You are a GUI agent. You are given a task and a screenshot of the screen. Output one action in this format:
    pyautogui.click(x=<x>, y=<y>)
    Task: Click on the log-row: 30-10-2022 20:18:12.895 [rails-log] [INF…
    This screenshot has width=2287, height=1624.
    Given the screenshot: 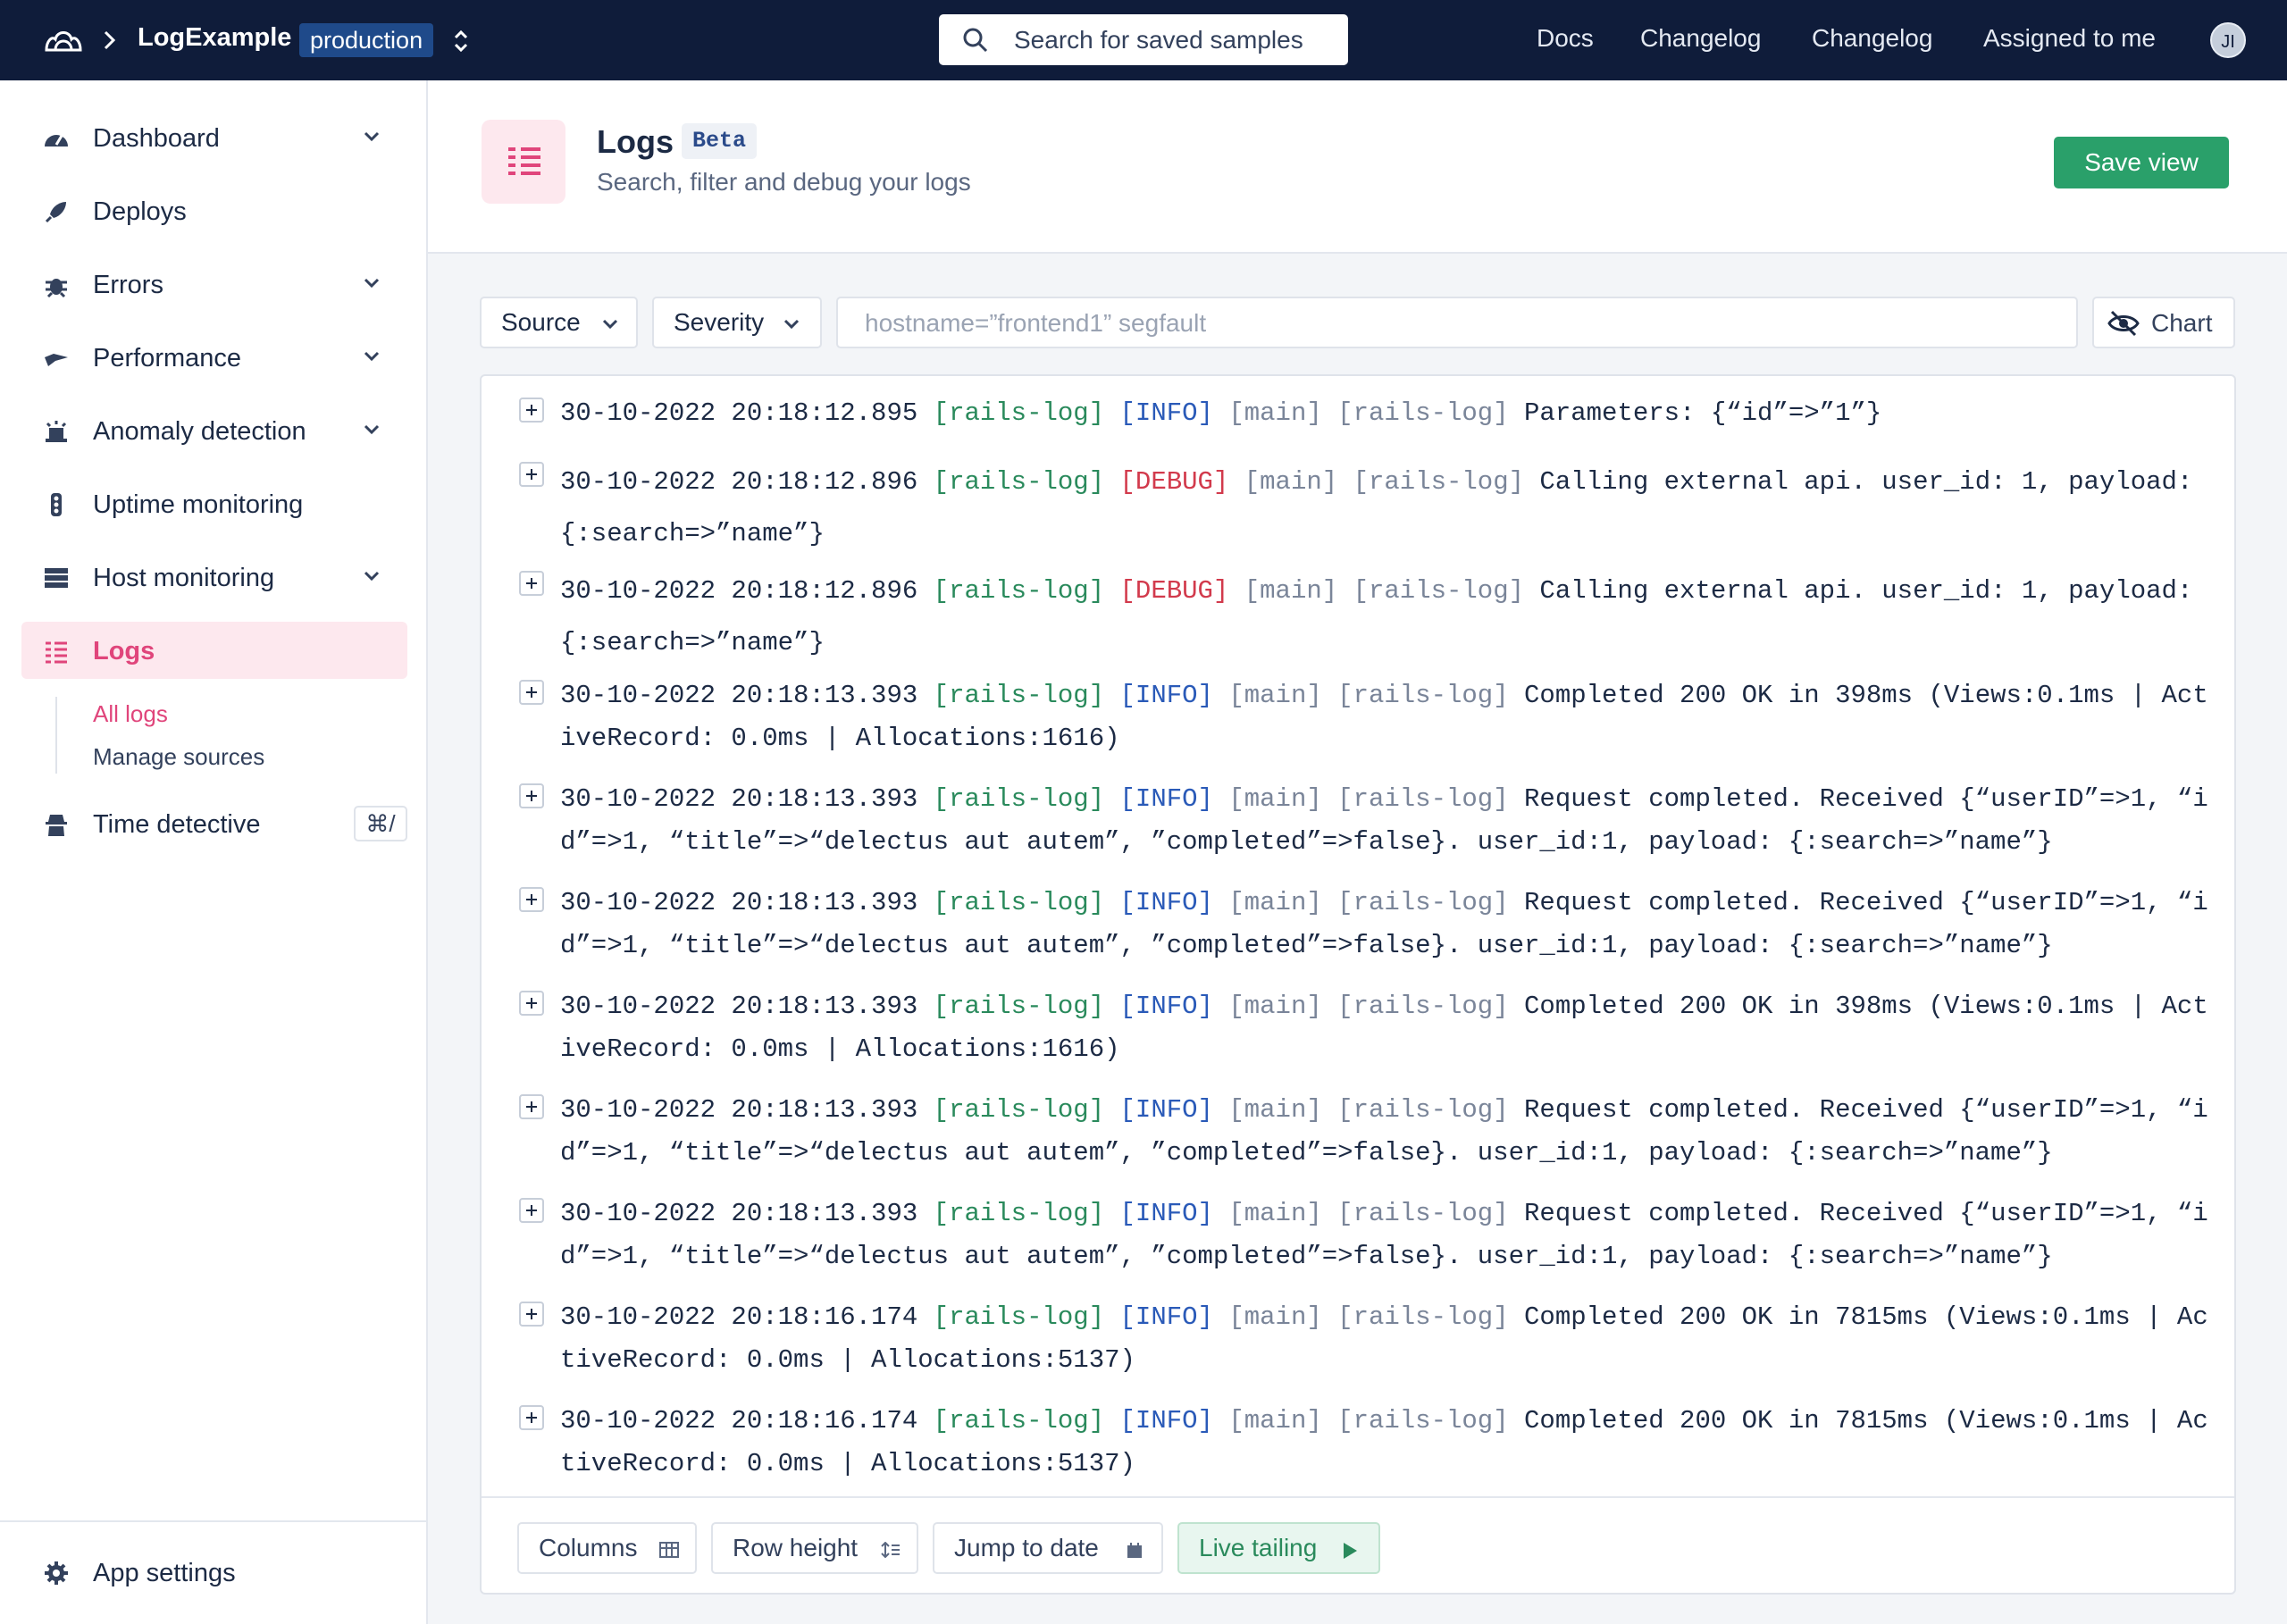 What is the action you would take?
    pyautogui.click(x=1358, y=408)
    